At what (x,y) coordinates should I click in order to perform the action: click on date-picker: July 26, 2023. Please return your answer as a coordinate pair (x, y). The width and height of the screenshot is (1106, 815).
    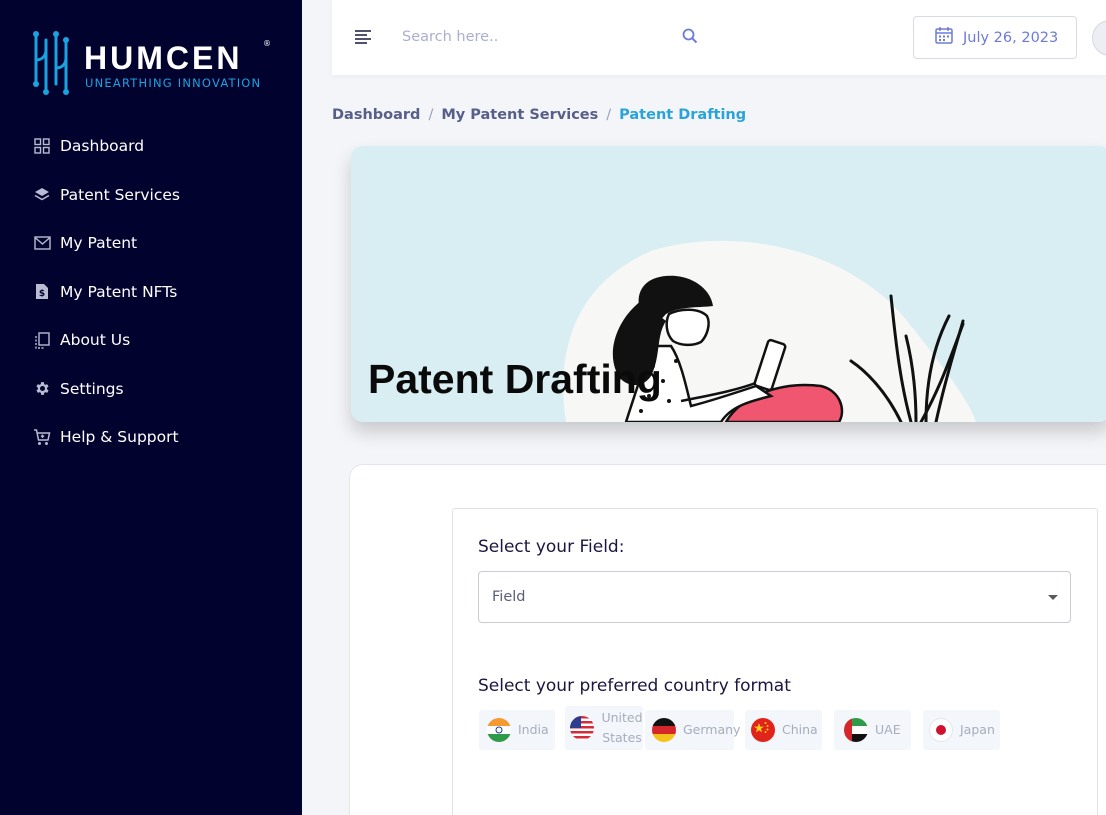
    Looking at the image, I should click on (995, 37).